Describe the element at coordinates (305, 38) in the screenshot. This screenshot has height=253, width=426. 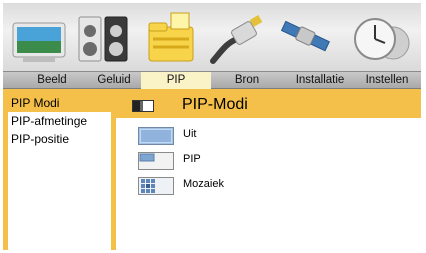
I see `satellite-icon` at that location.